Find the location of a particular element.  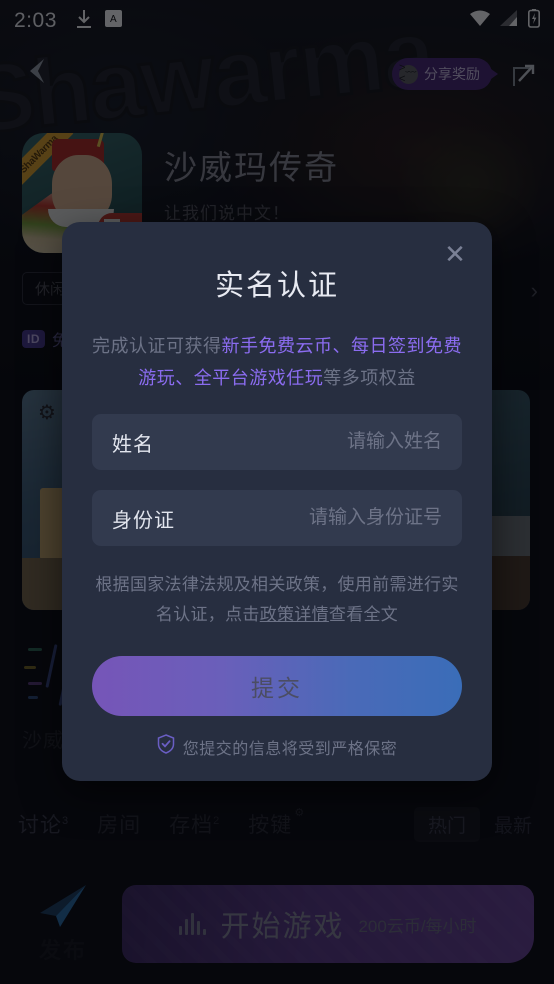

dialog-title: 实名认证 is located at coordinates (276, 286).